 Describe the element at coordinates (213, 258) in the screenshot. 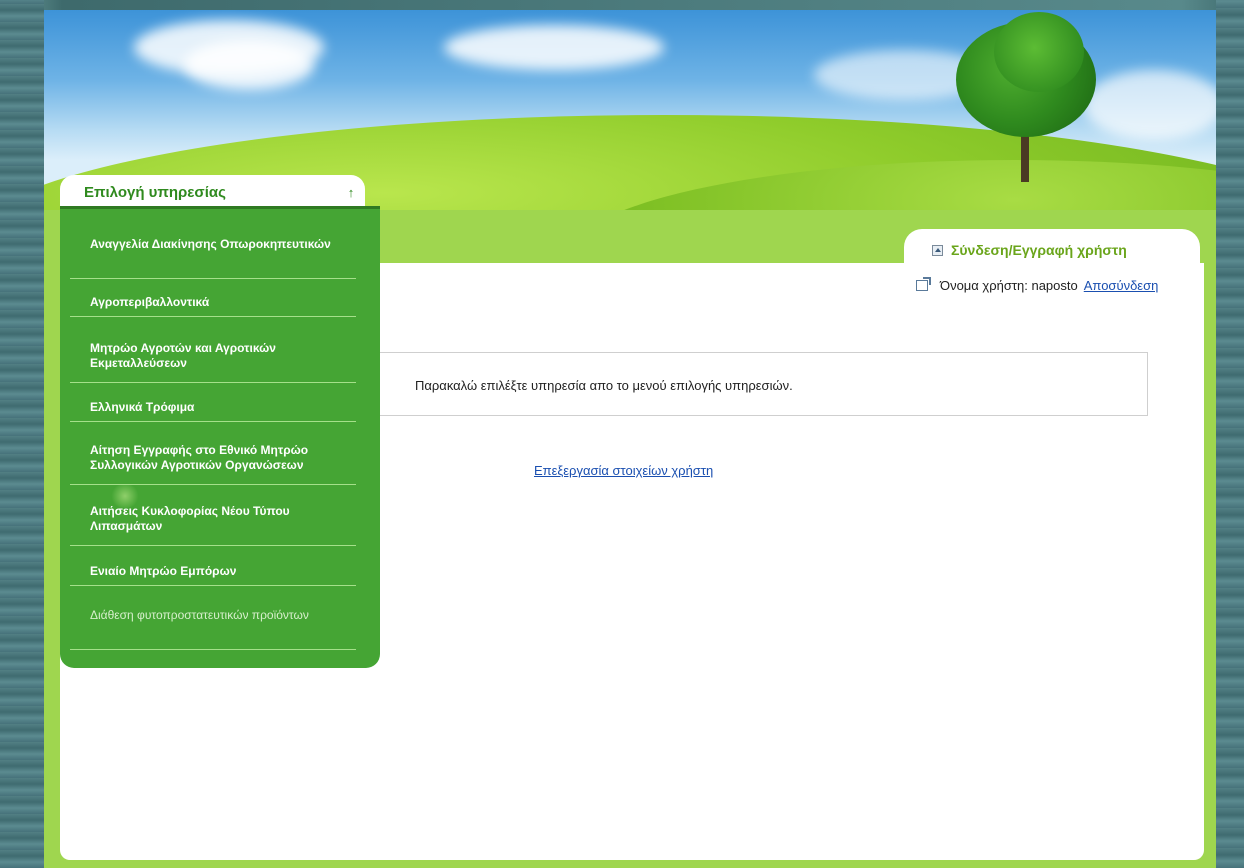

I see `menu-item-fruit-vegetable-trade: Αναγγελία Διακίνησης Οπωροκηπευτικών` at that location.